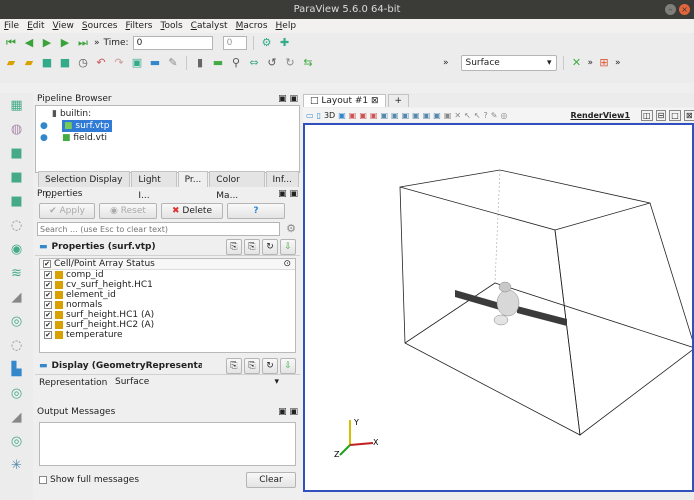 The image size is (694, 500). Describe the element at coordinates (209, 26) in the screenshot. I see `menu-catalyst: Catalyst` at that location.